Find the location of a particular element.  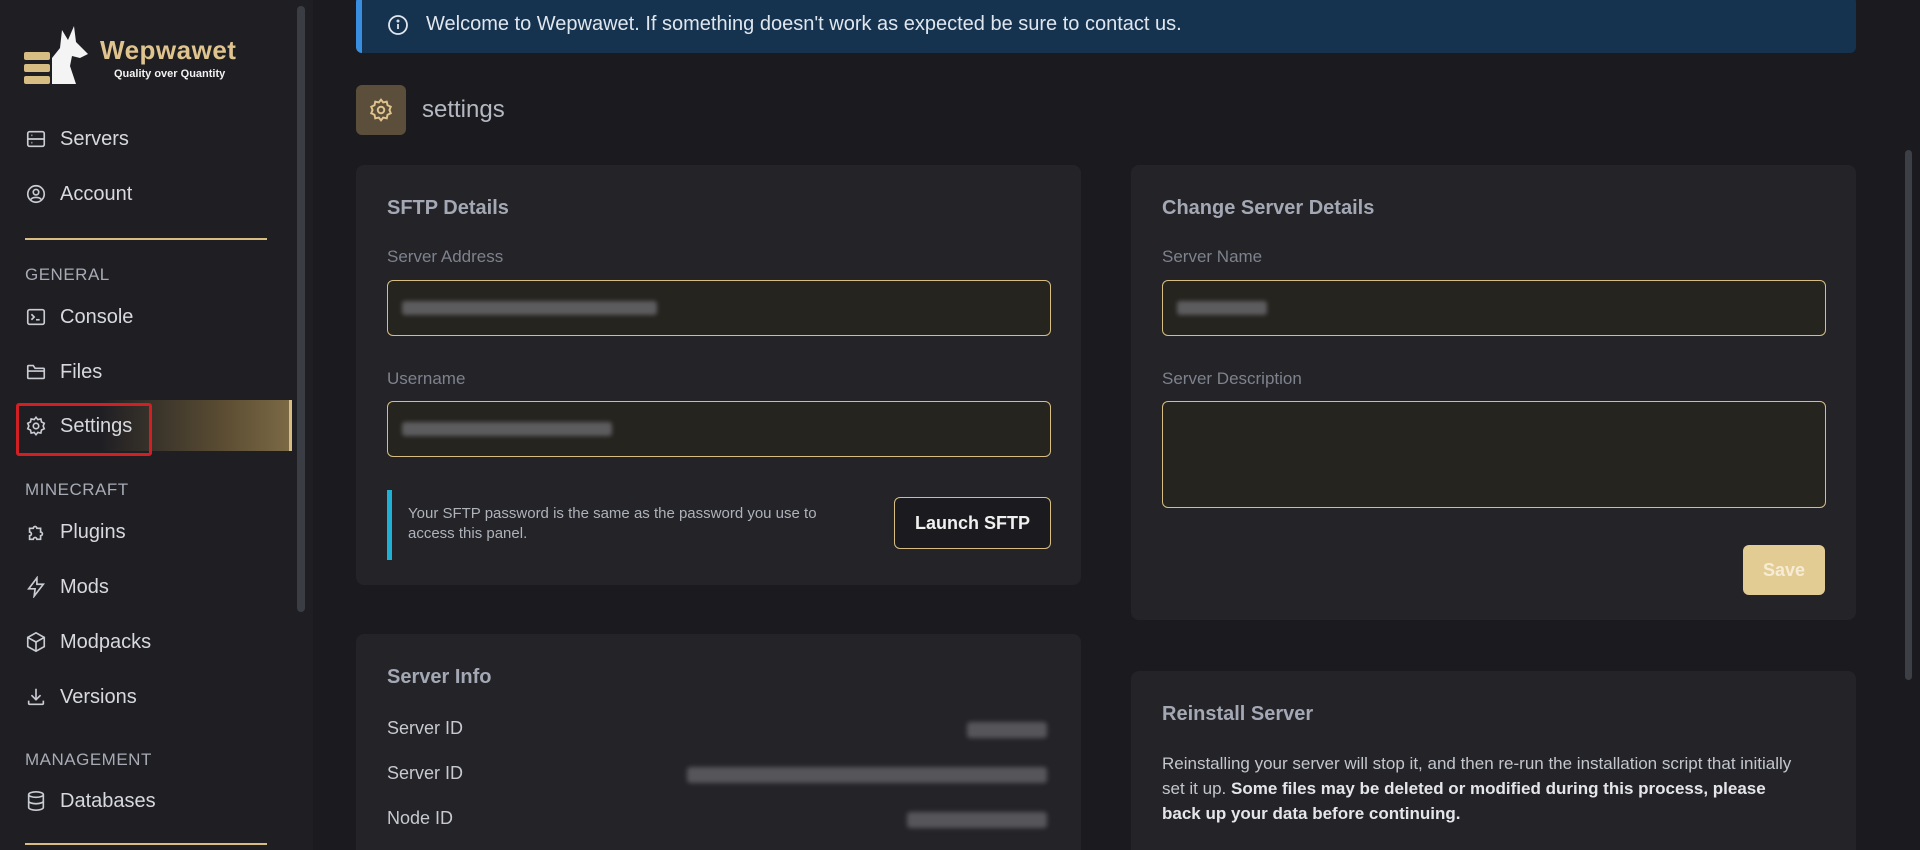

card-title: Change Server Details is located at coordinates (1268, 208).